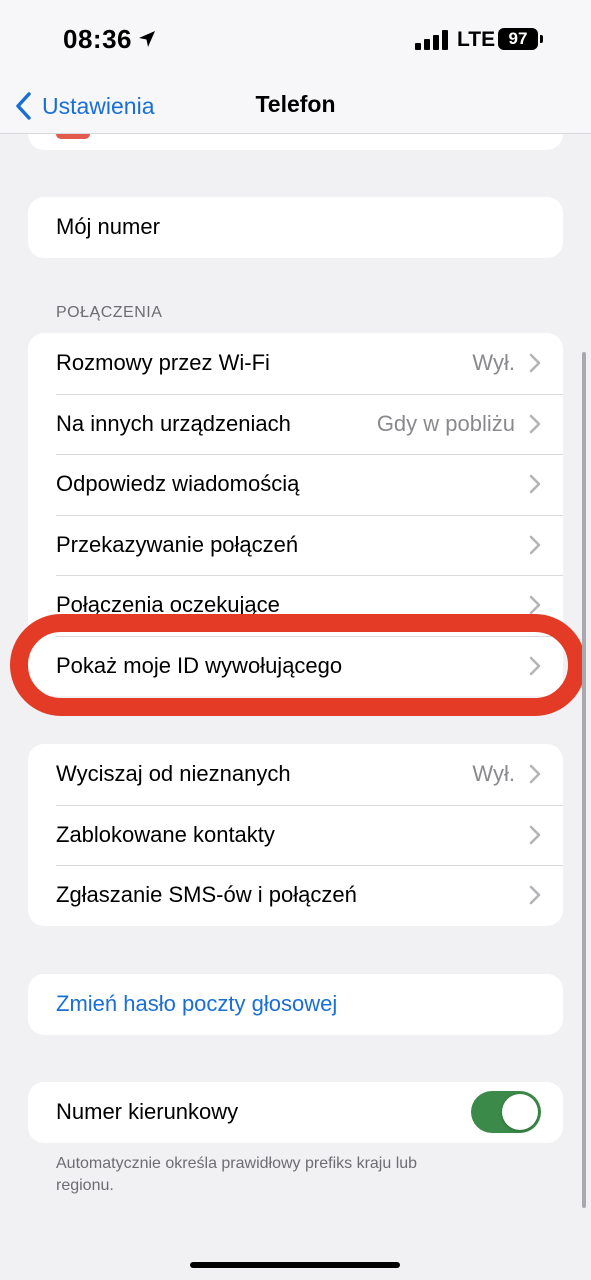 The height and width of the screenshot is (1280, 591). What do you see at coordinates (431, 40) in the screenshot?
I see `signal-bars-icon` at bounding box center [431, 40].